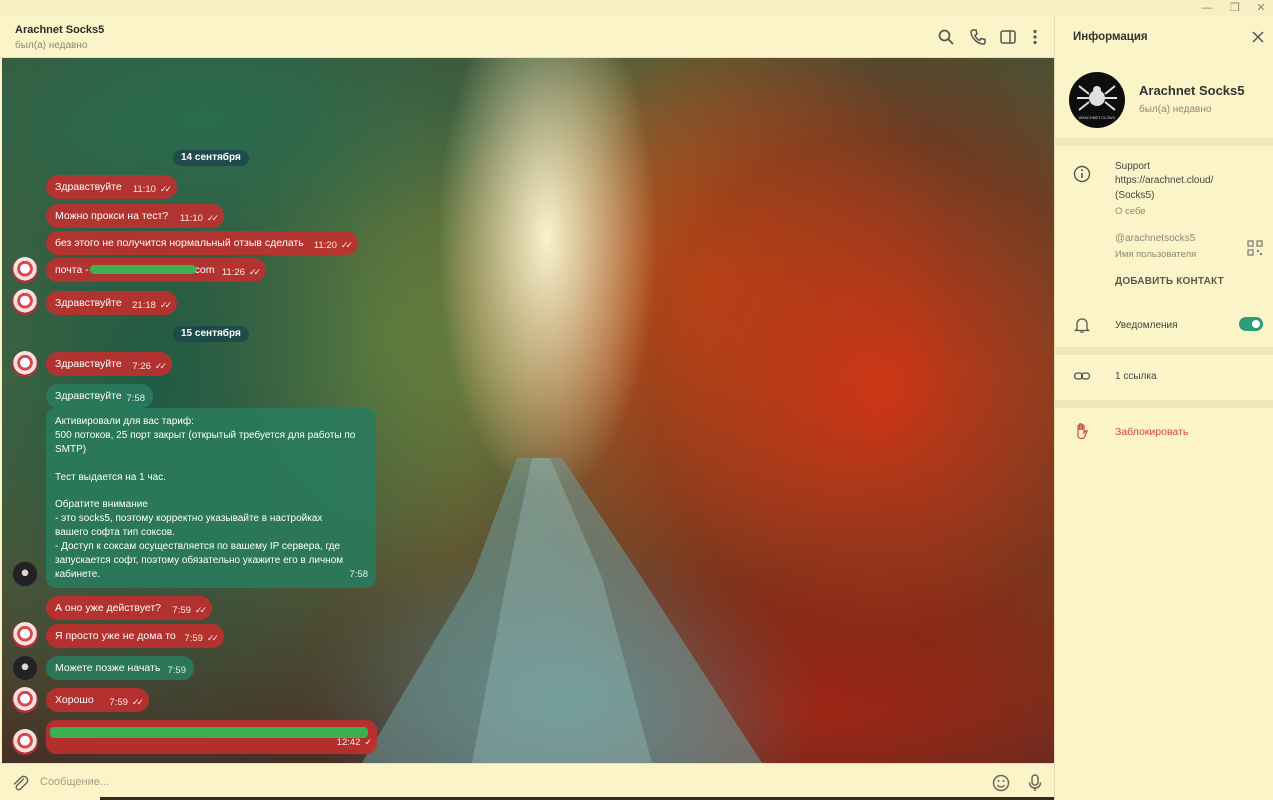 This screenshot has width=1273, height=800. What do you see at coordinates (59, 30) in the screenshot?
I see `chat-title: Arachnet Socks5` at bounding box center [59, 30].